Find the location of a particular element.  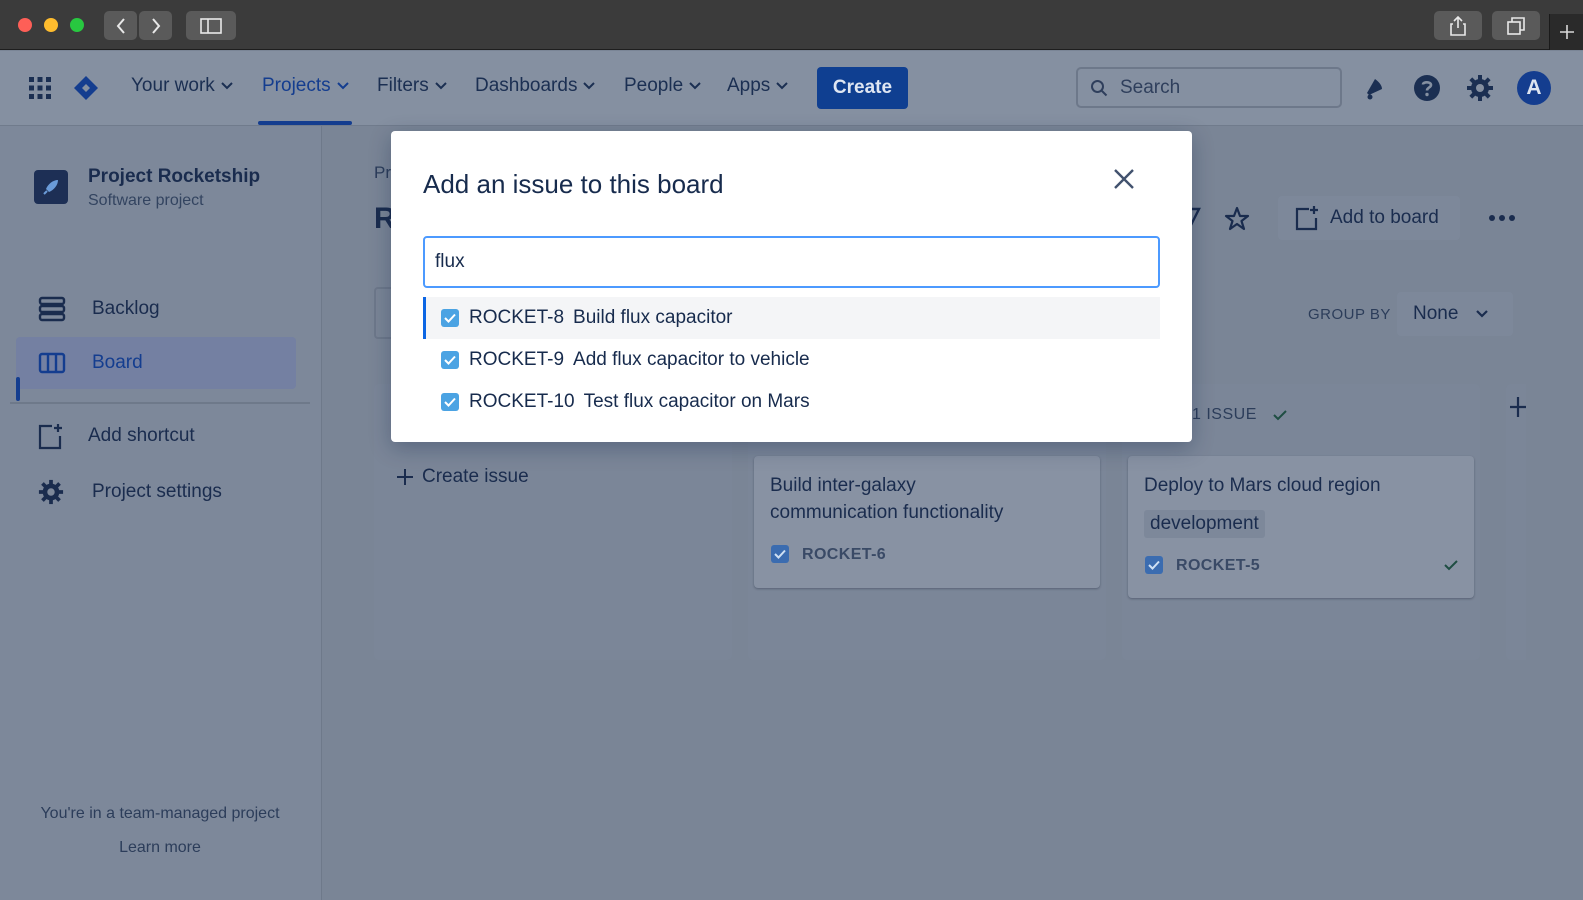

jira-logo is located at coordinates (86, 88).